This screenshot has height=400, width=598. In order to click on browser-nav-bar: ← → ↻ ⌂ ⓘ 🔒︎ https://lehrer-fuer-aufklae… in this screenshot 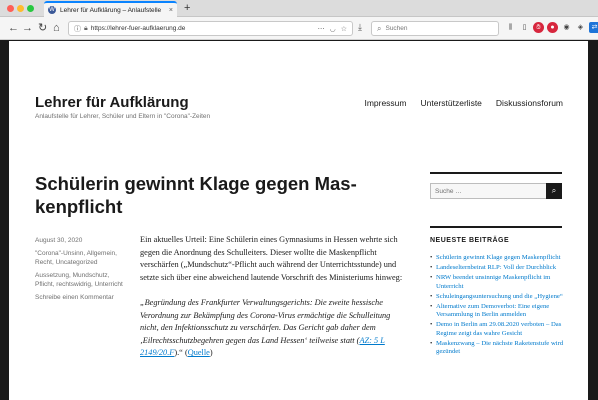, I will do `click(299, 28)`.